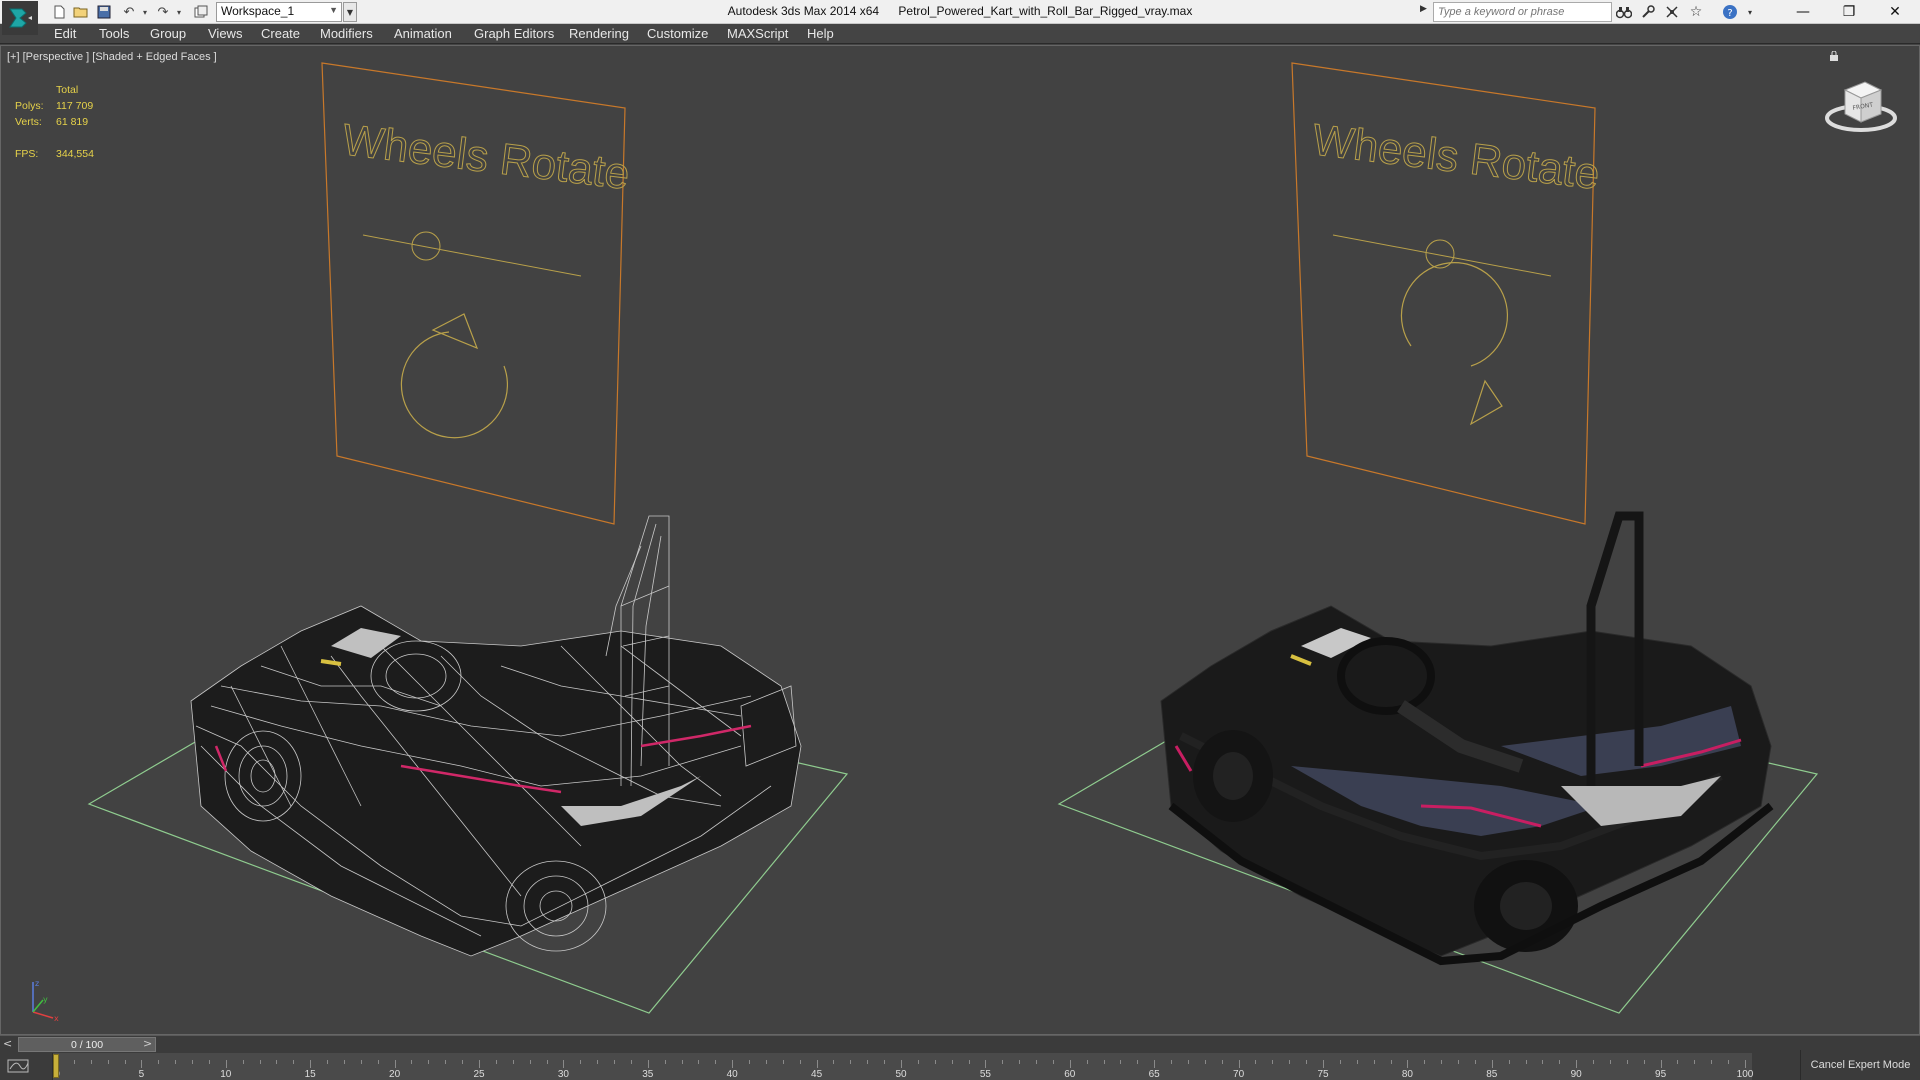 The width and height of the screenshot is (1920, 1080). I want to click on menu-tools: Tools, so click(114, 33).